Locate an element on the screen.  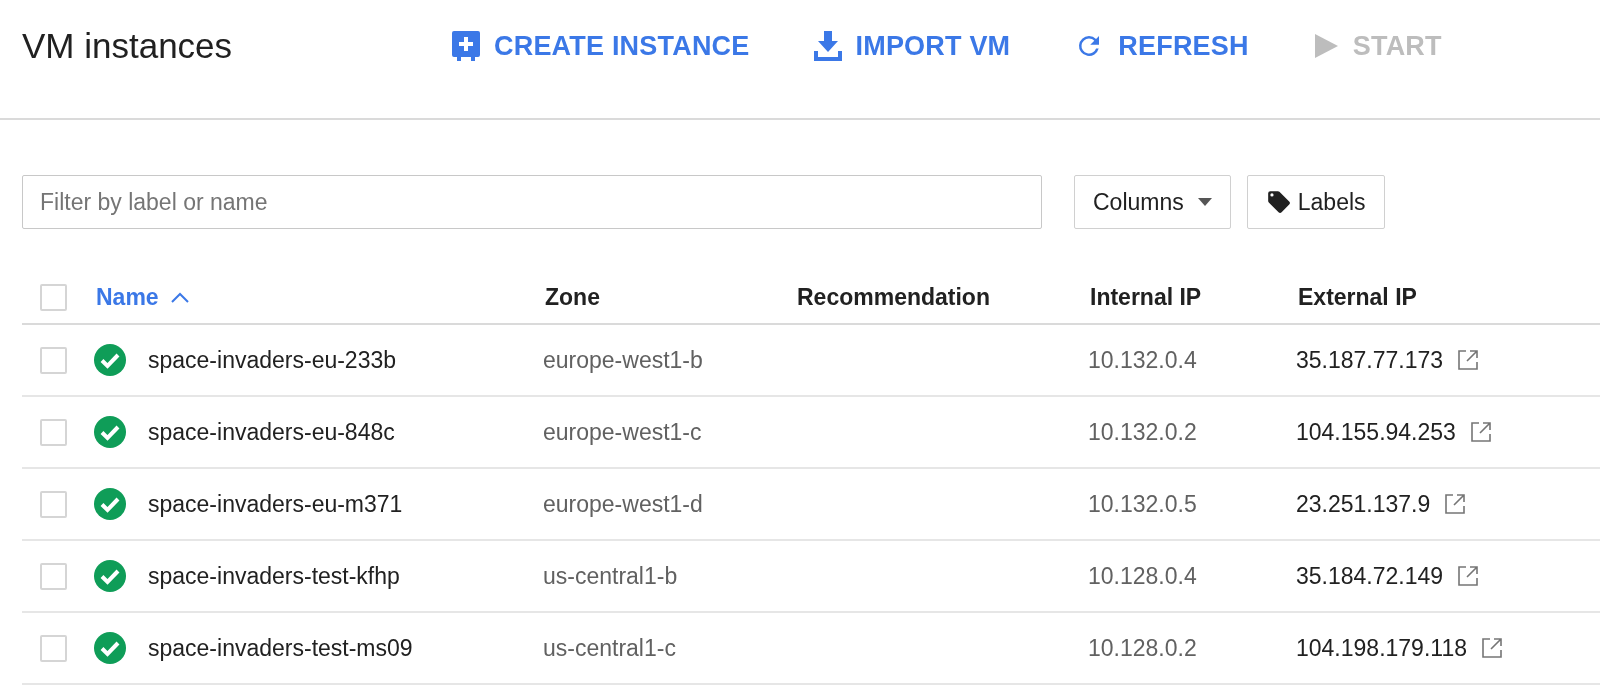
play-icon is located at coordinates (1325, 46).